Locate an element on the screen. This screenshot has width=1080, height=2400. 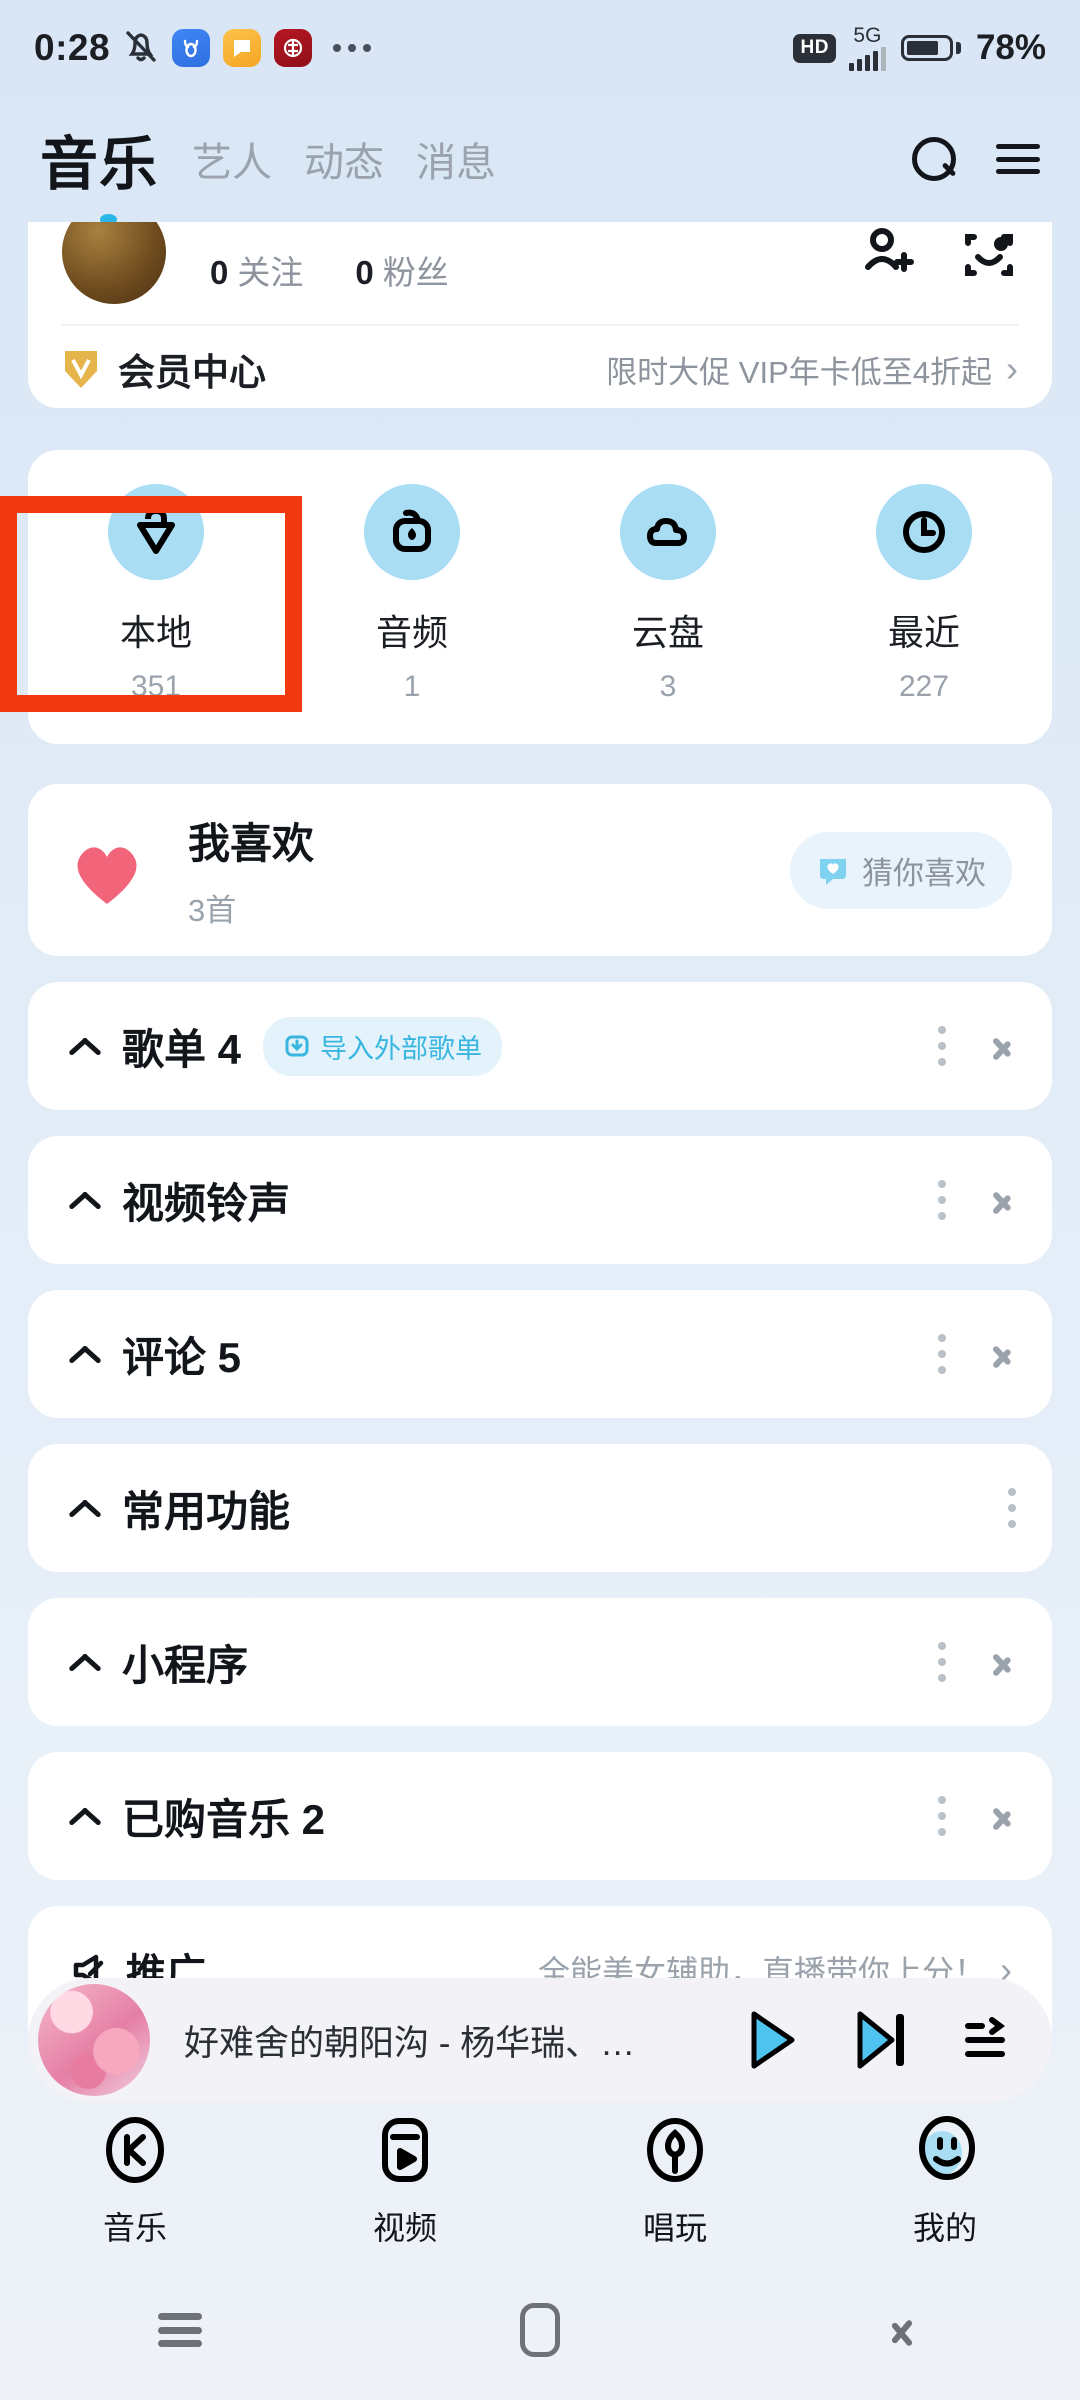
favorites-subtitle: 3首 is located at coordinates (212, 910).